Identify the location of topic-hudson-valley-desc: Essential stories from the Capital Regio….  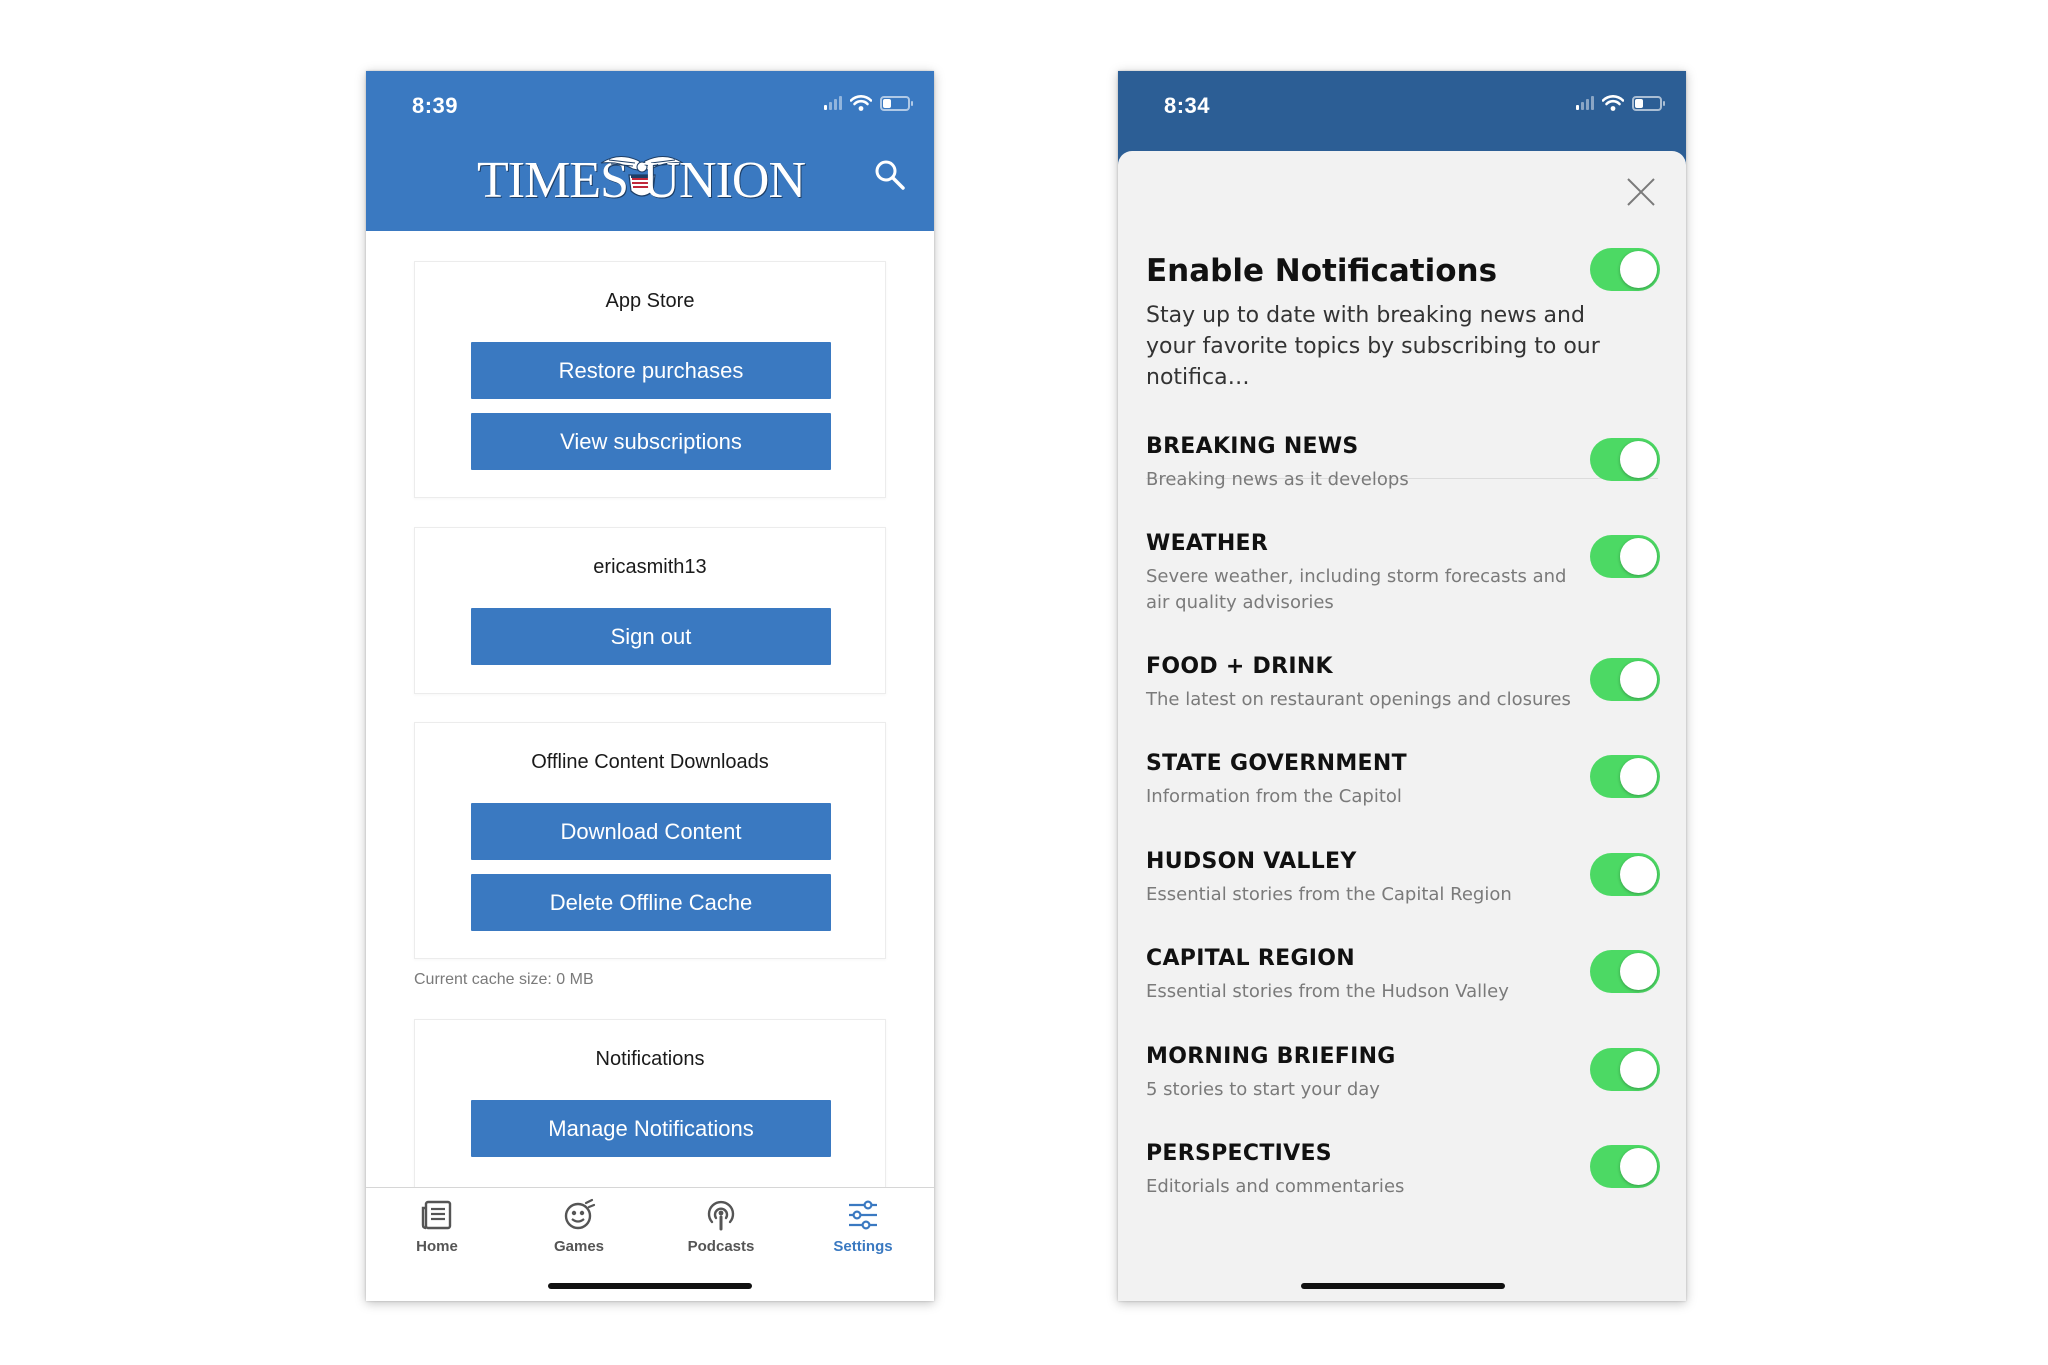
(1329, 894).